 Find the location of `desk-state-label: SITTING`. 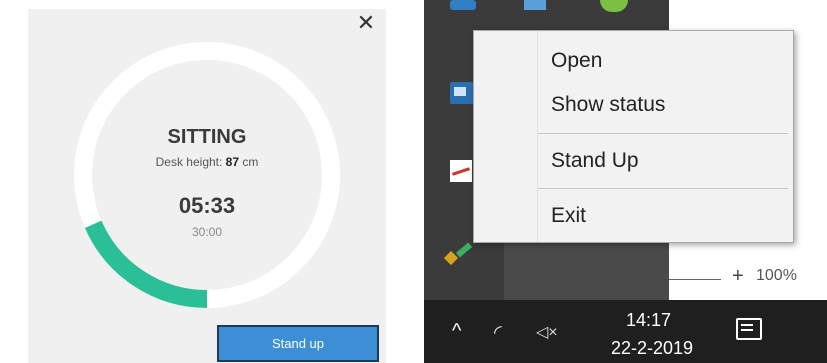

desk-state-label: SITTING is located at coordinates (207, 137).